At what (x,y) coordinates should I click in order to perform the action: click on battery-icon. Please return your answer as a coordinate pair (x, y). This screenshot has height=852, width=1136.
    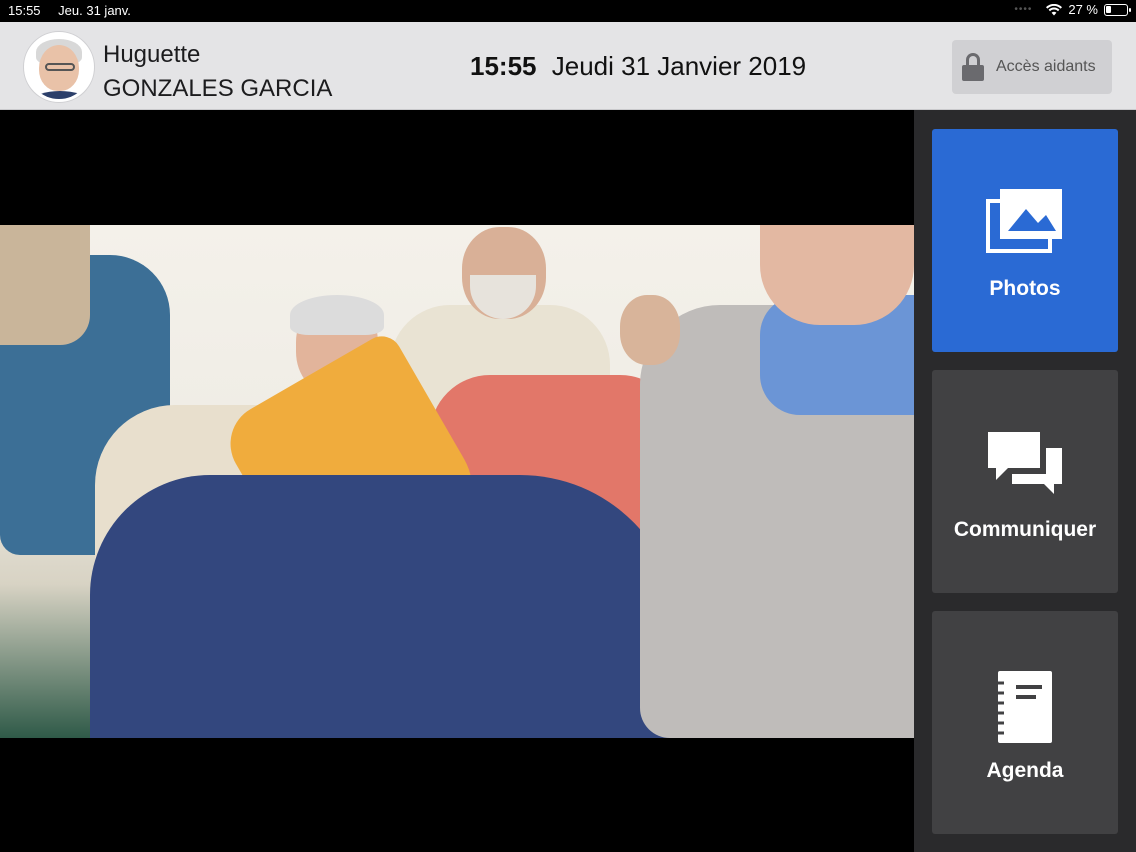
    Looking at the image, I should click on (1117, 9).